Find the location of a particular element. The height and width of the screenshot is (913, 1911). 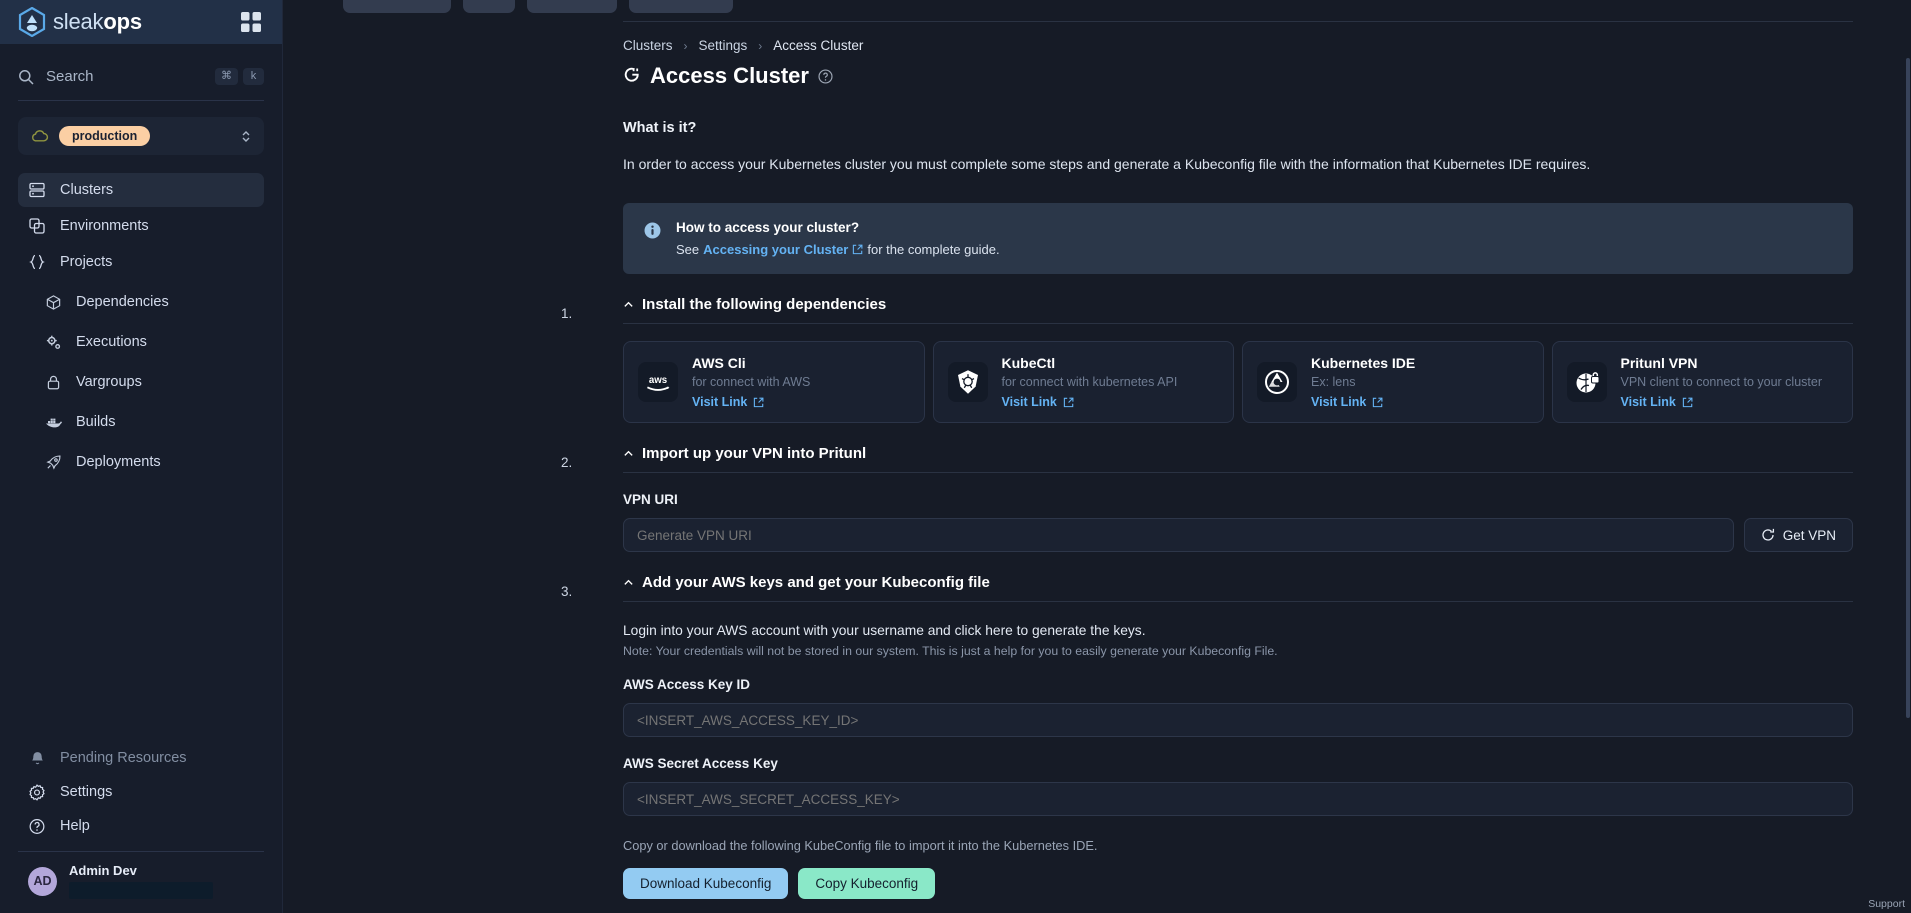

get-vpn-button: Get VPN is located at coordinates (1798, 535).